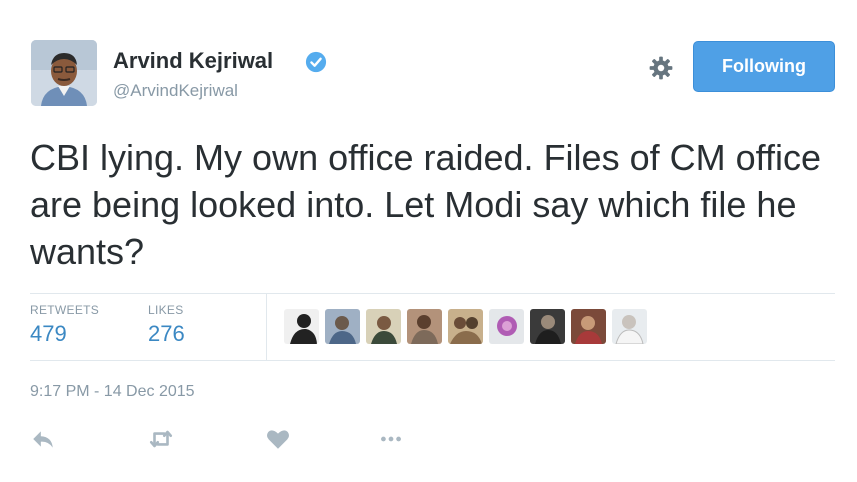 The width and height of the screenshot is (857, 482). What do you see at coordinates (432, 360) in the screenshot?
I see `stats-bottom-divider` at bounding box center [432, 360].